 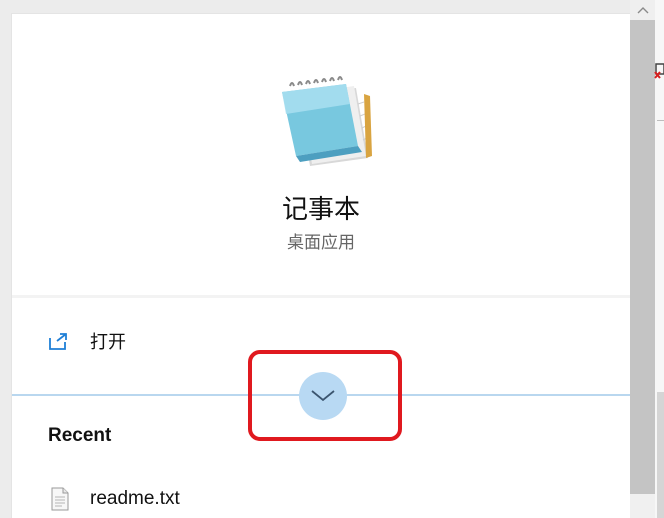 What do you see at coordinates (108, 342) in the screenshot?
I see `open-label: 打开` at bounding box center [108, 342].